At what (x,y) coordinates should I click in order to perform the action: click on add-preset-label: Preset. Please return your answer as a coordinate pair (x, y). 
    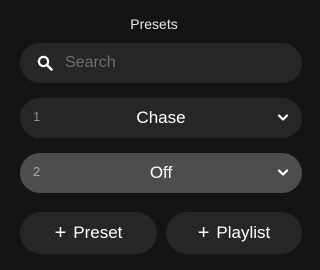
    Looking at the image, I should click on (98, 232).